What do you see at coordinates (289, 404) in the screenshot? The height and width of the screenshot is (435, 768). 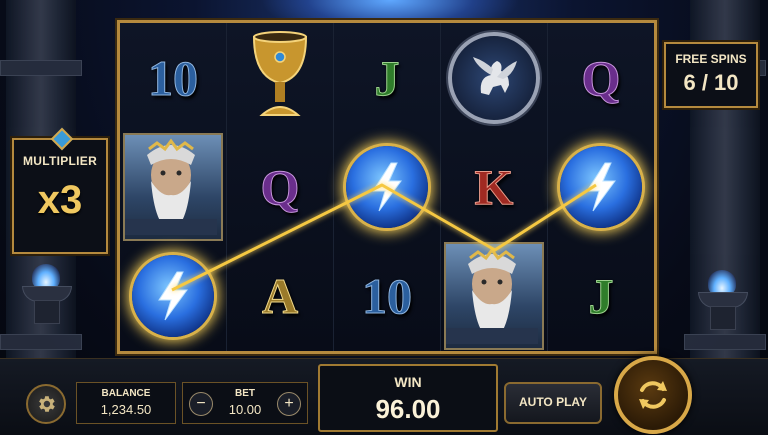 I see `bet-increase-button: +` at bounding box center [289, 404].